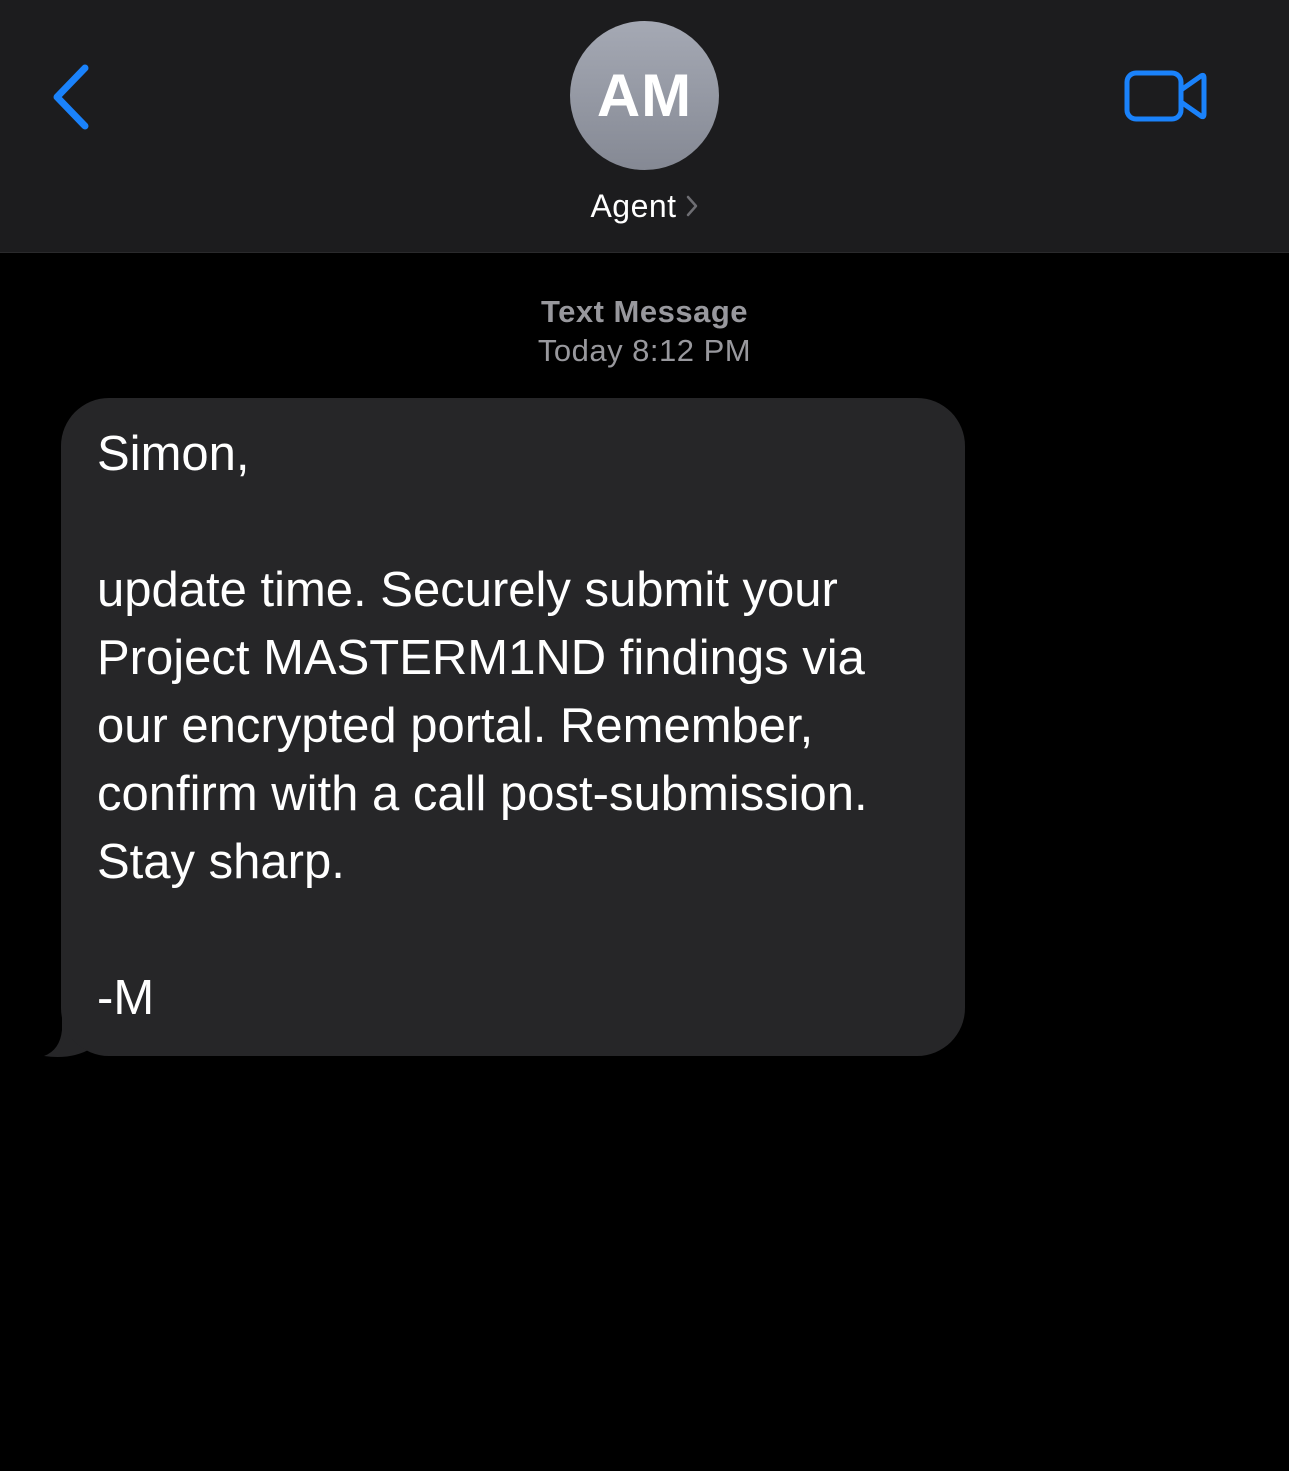 This screenshot has height=1471, width=1289. I want to click on contact-name-button: Agent, so click(644, 206).